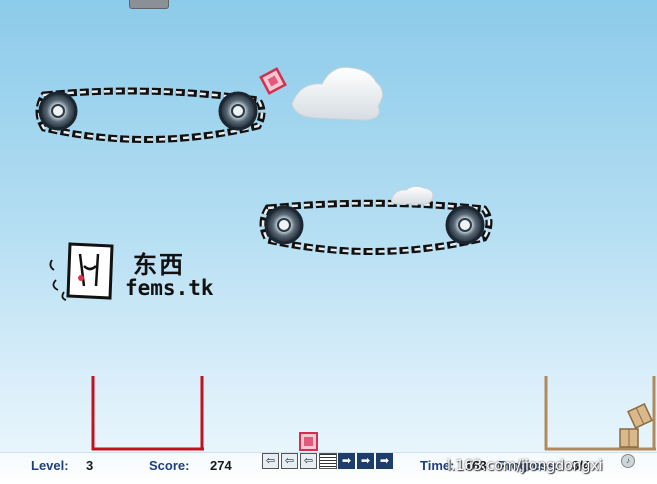 Image resolution: width=657 pixels, height=484 pixels. What do you see at coordinates (150, 115) in the screenshot?
I see `conveyor-belt-top-left` at bounding box center [150, 115].